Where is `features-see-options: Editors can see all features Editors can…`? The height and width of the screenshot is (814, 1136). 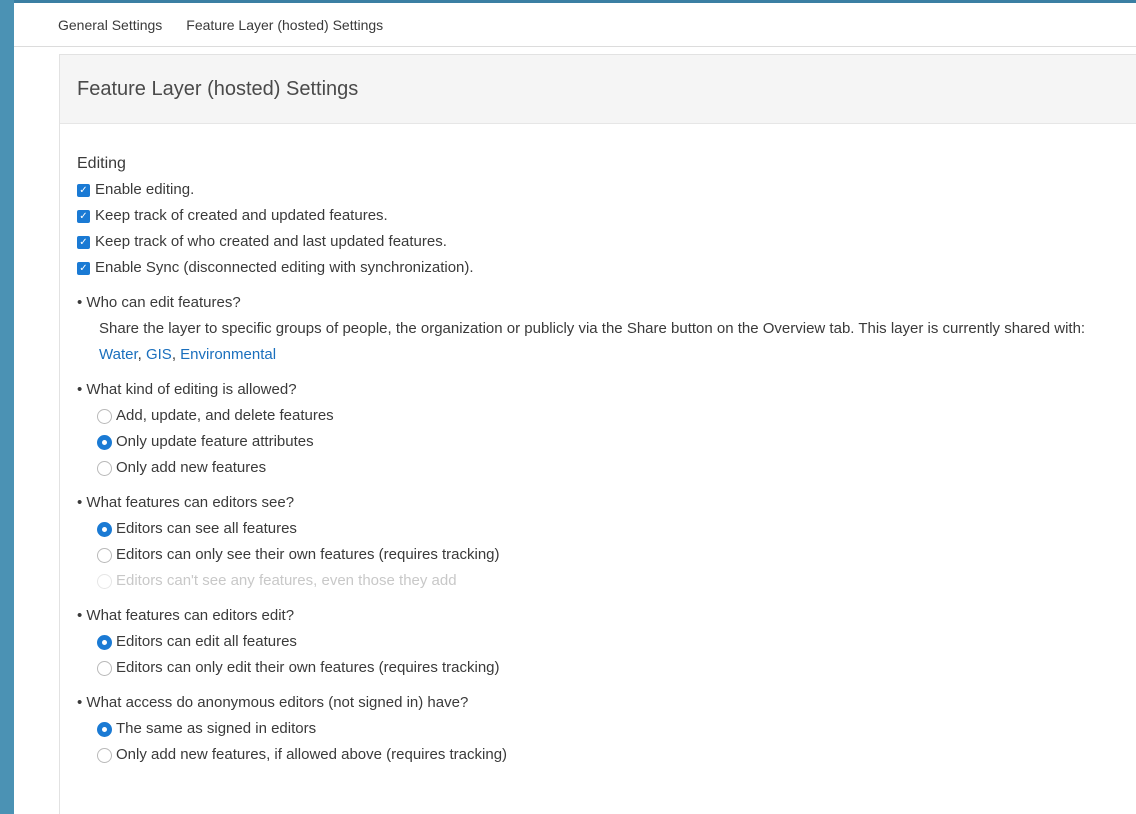 features-see-options: Editors can see all features Editors can… is located at coordinates (604, 555).